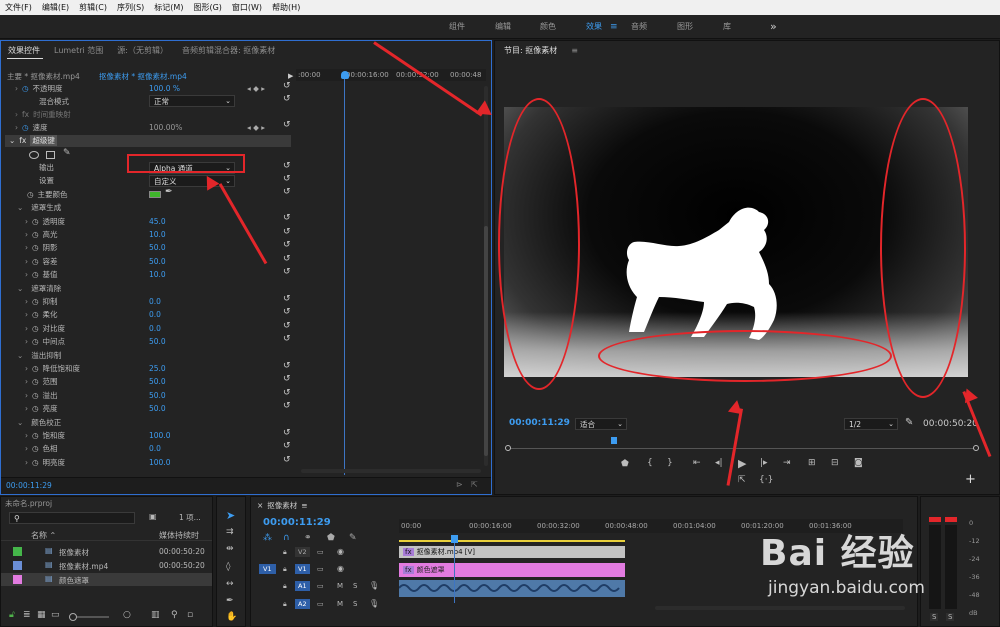 The height and width of the screenshot is (627, 1000). Describe the element at coordinates (391, 278) in the screenshot. I see `keyframe-area` at that location.